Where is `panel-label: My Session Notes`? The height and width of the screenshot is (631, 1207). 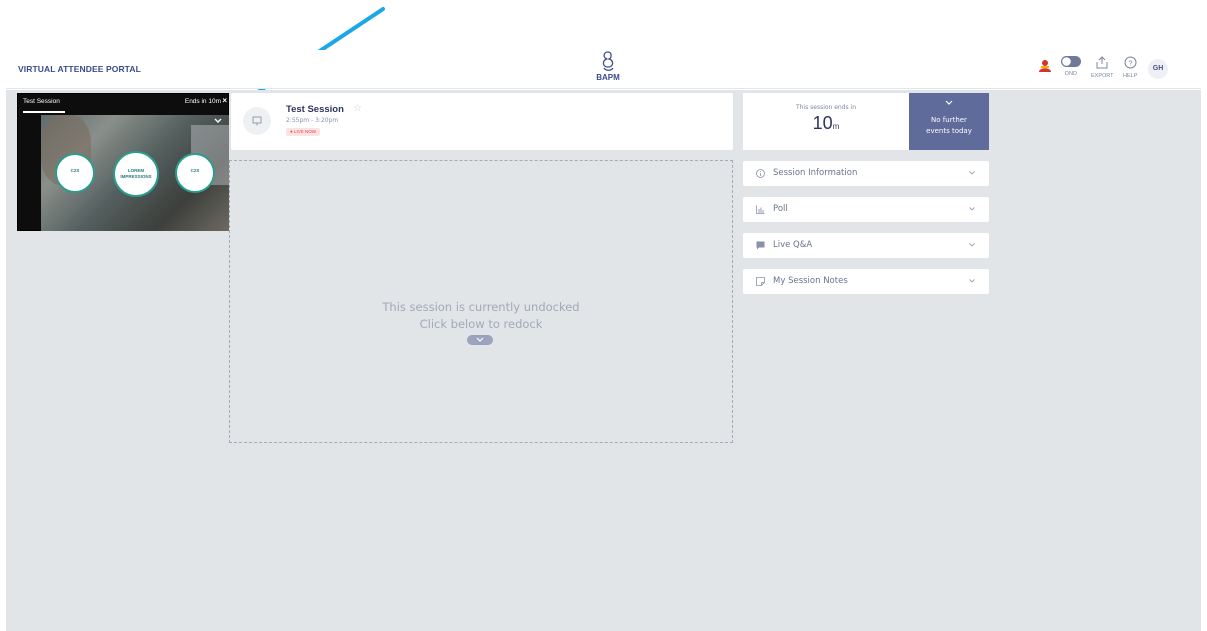
panel-label: My Session Notes is located at coordinates (810, 281).